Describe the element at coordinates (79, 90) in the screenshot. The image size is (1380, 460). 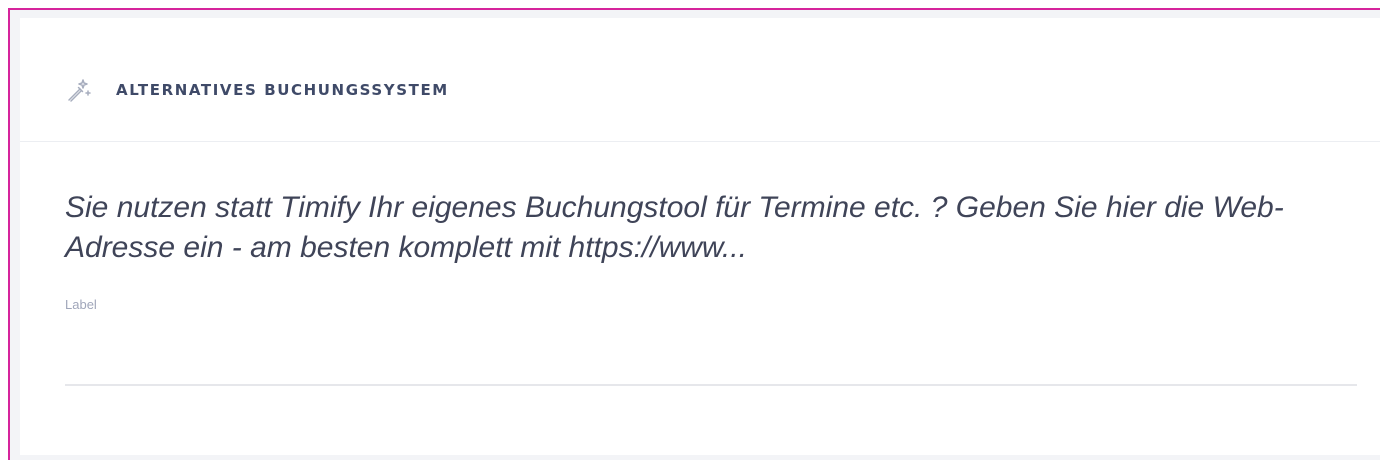
I see `magic-wand-icon` at that location.